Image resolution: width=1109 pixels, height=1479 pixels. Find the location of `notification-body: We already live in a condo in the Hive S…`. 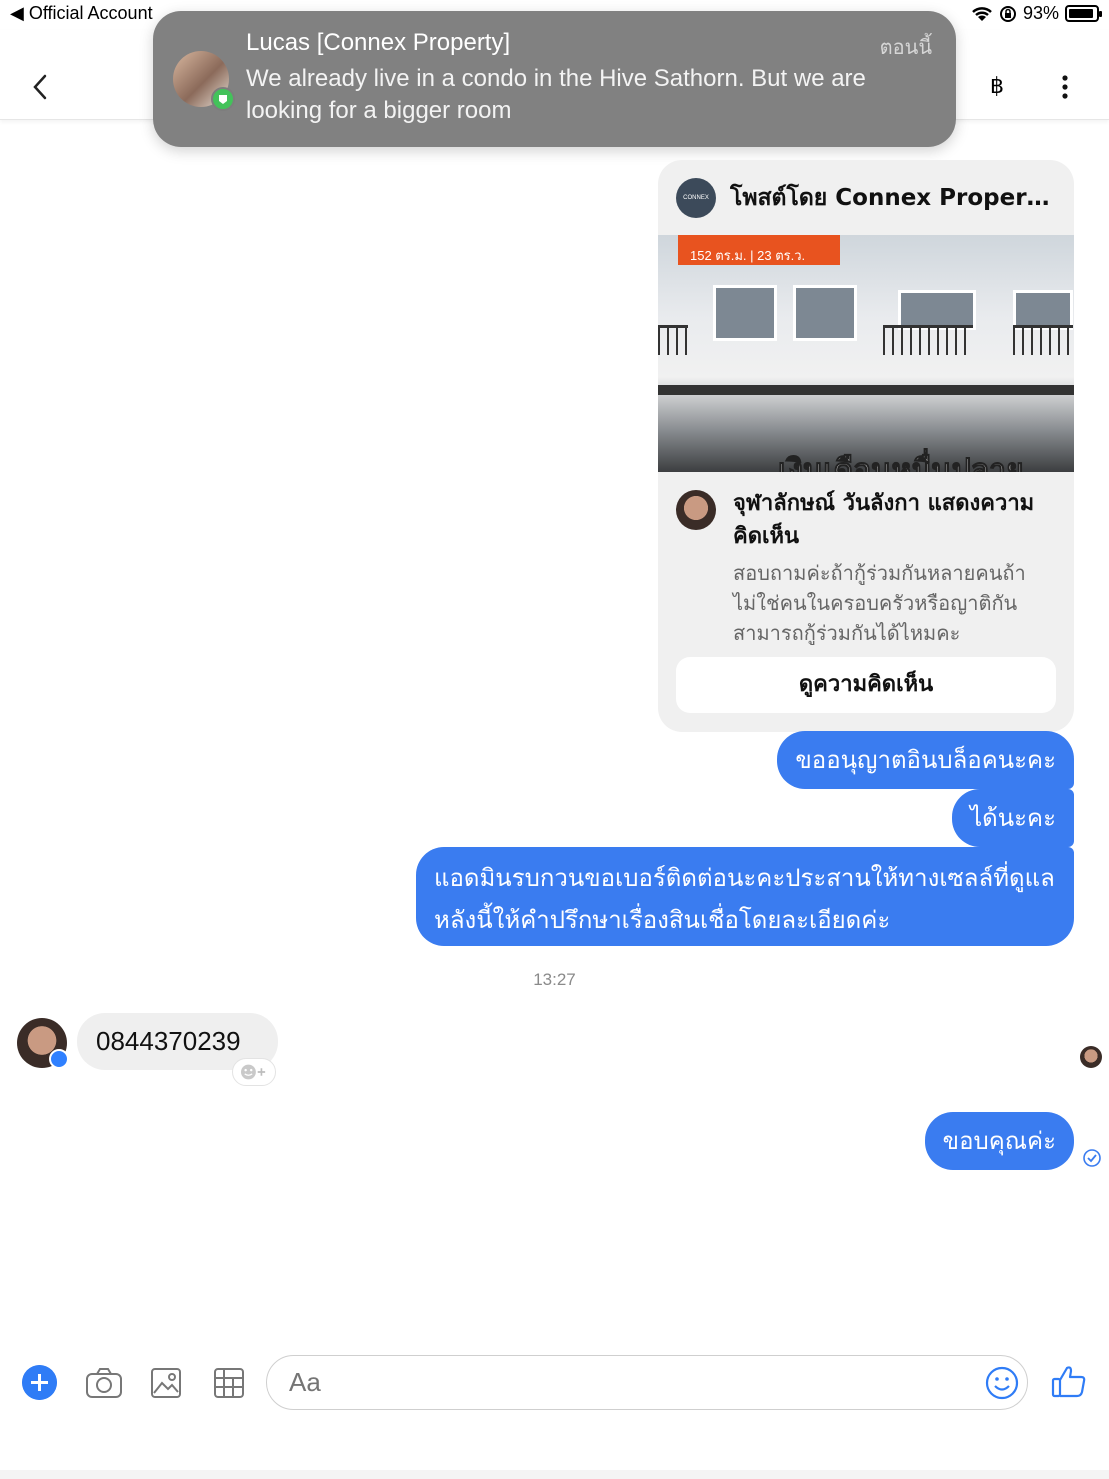

notification-body: We already live in a condo in the Hive S… is located at coordinates (556, 94).